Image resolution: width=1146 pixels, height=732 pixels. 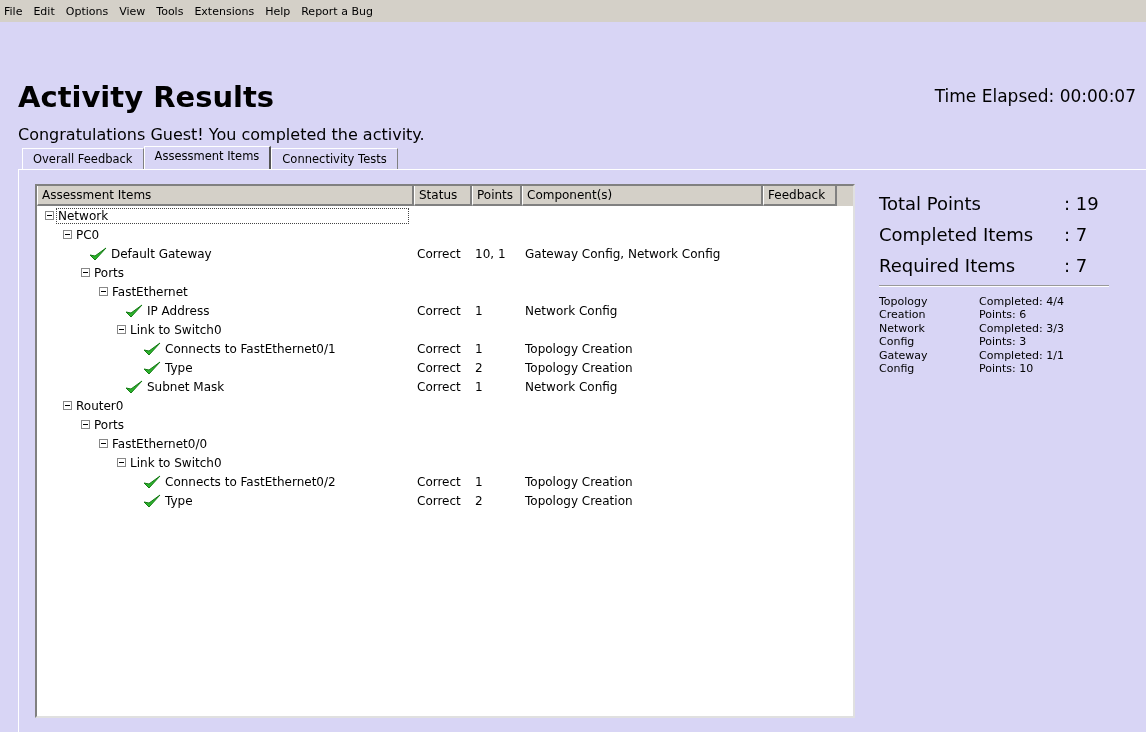 What do you see at coordinates (902, 335) in the screenshot?
I see `component-name: Network Config` at bounding box center [902, 335].